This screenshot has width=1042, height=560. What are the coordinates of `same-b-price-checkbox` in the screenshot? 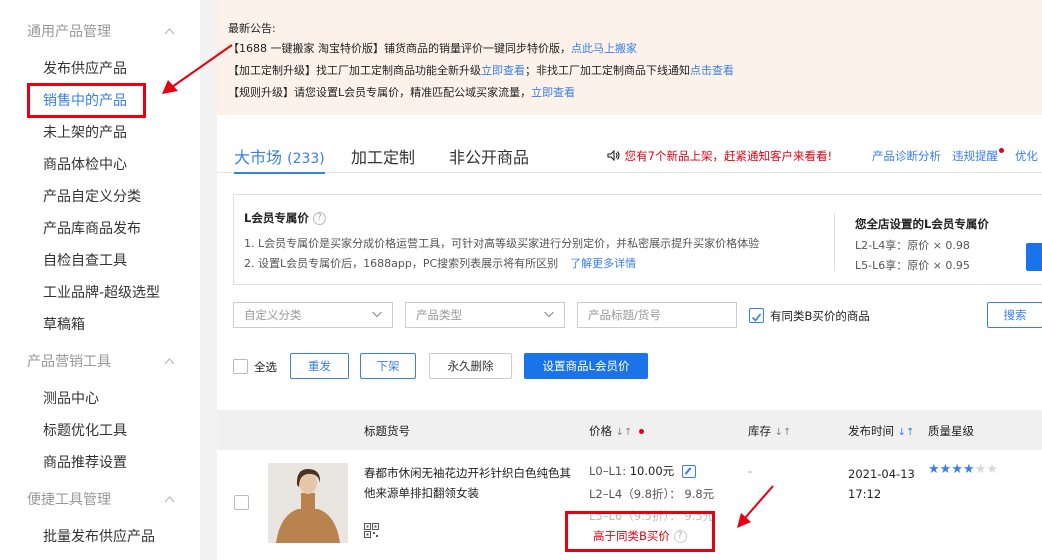 It's located at (756, 315).